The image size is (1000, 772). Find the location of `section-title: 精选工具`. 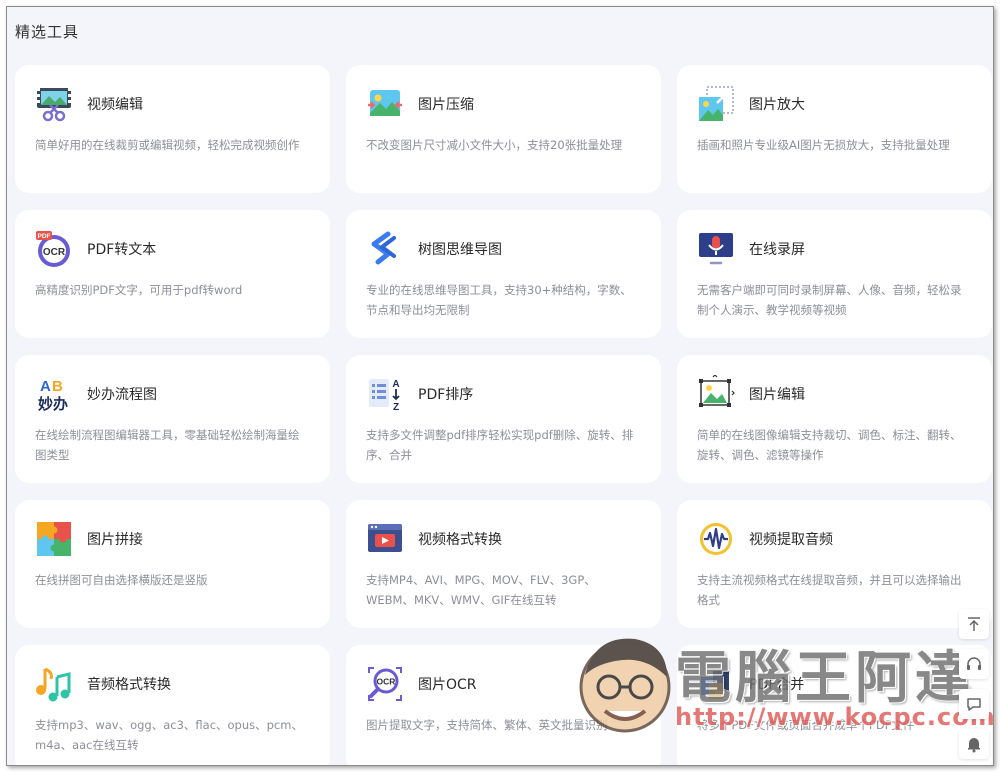

section-title: 精选工具 is located at coordinates (47, 32).